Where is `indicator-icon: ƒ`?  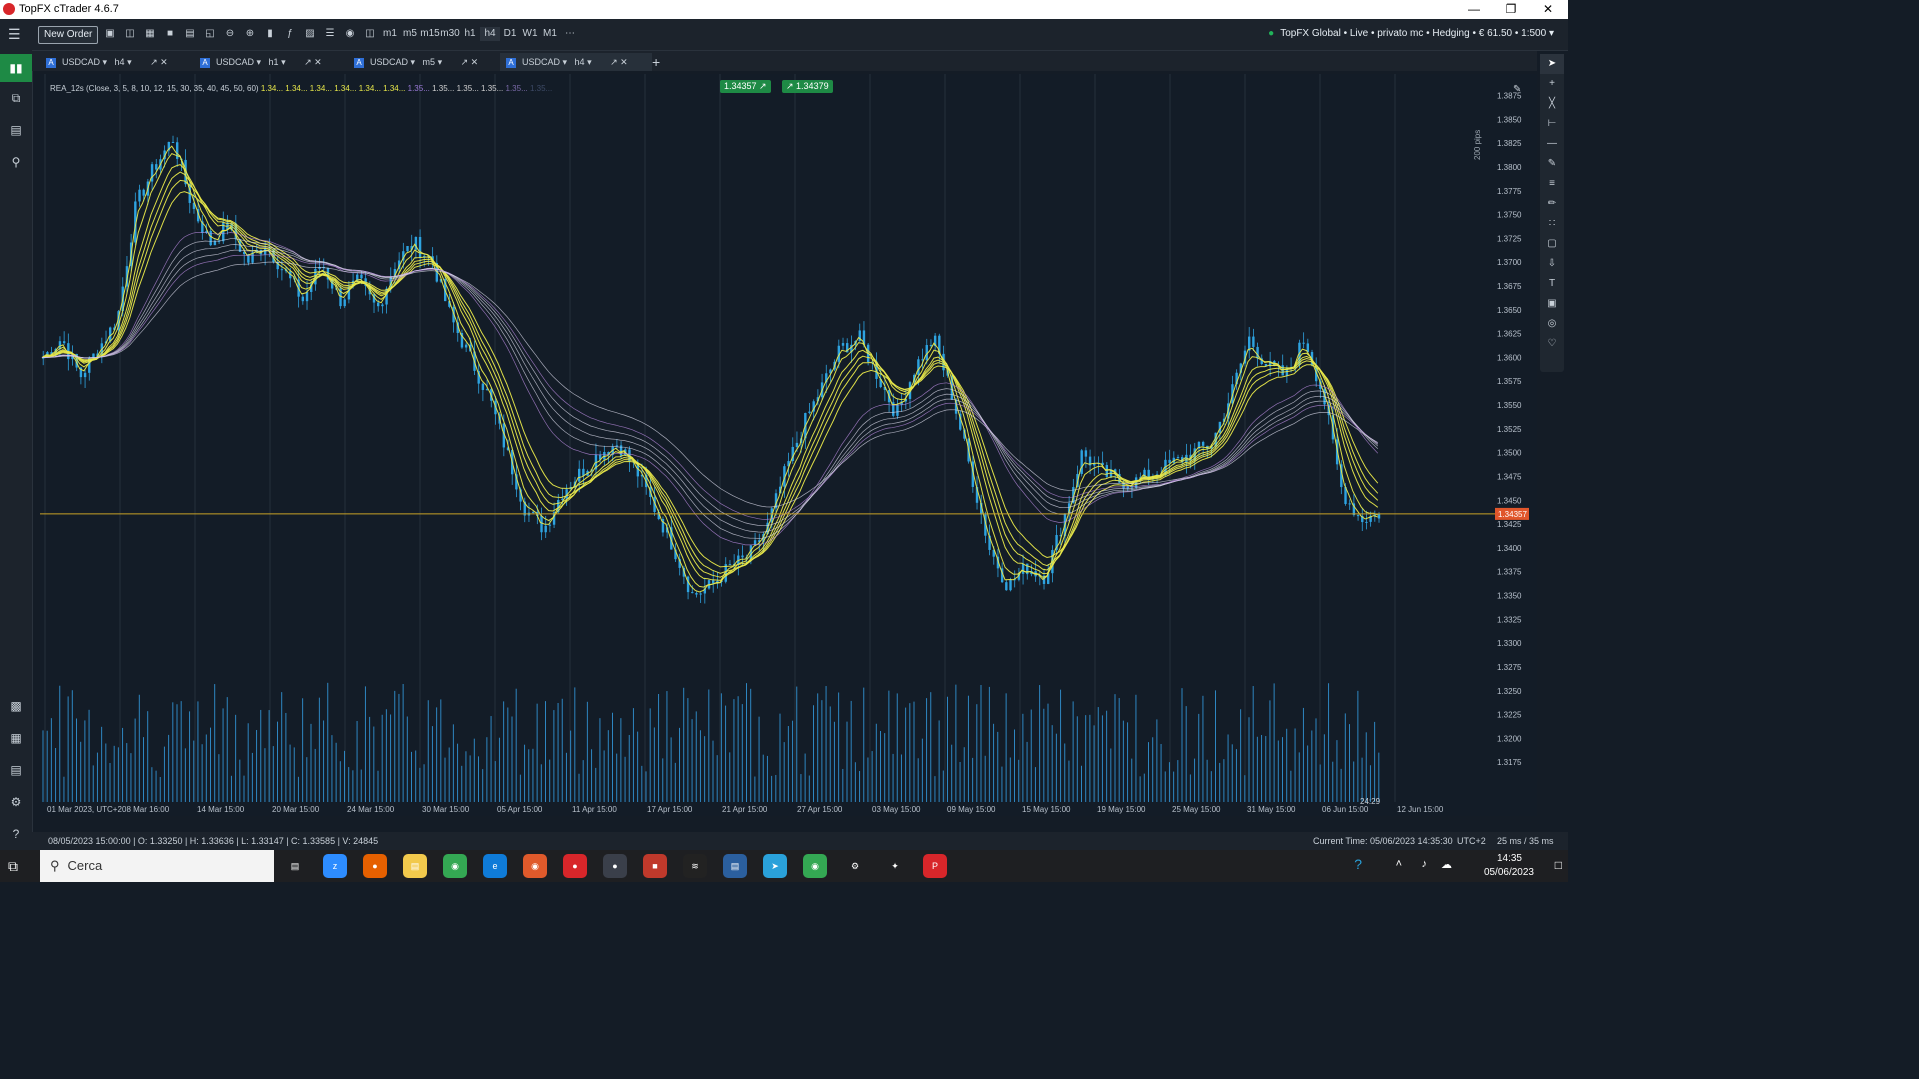
indicator-icon: ƒ is located at coordinates (290, 34).